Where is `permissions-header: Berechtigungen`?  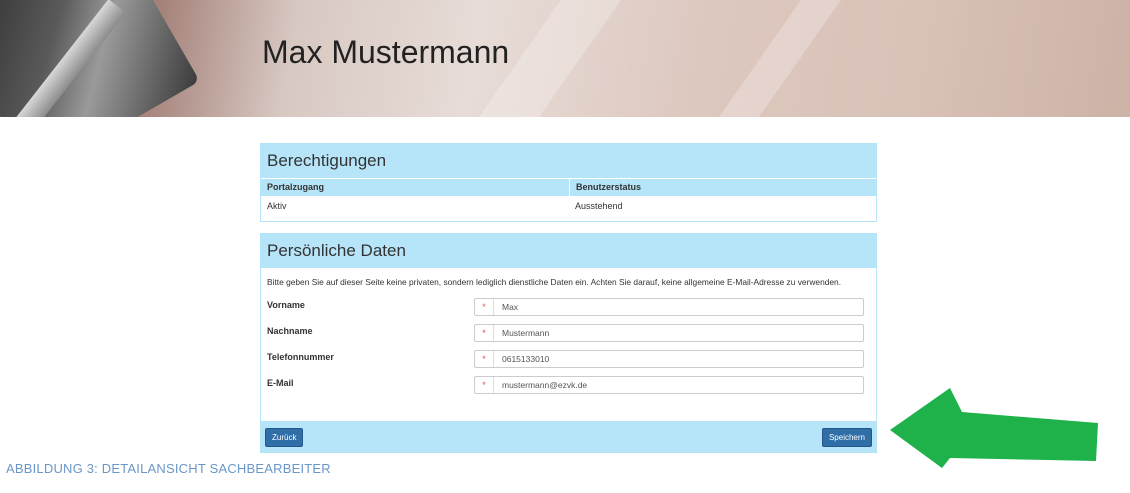
permissions-header: Berechtigungen is located at coordinates (568, 161).